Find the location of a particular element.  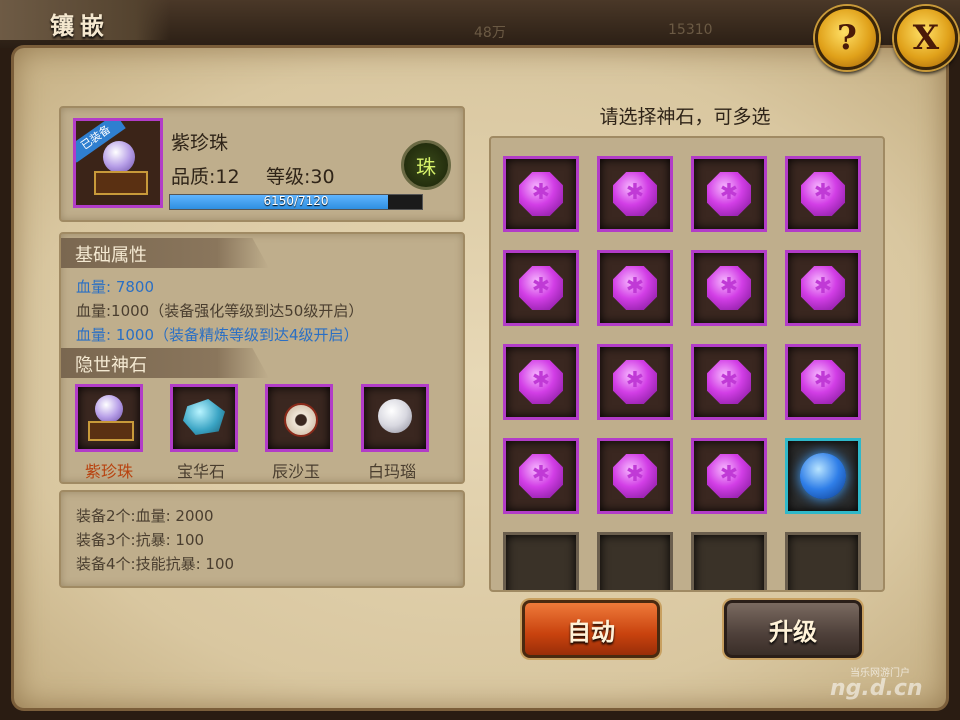

exp-text: 6150/7120 is located at coordinates (296, 201).